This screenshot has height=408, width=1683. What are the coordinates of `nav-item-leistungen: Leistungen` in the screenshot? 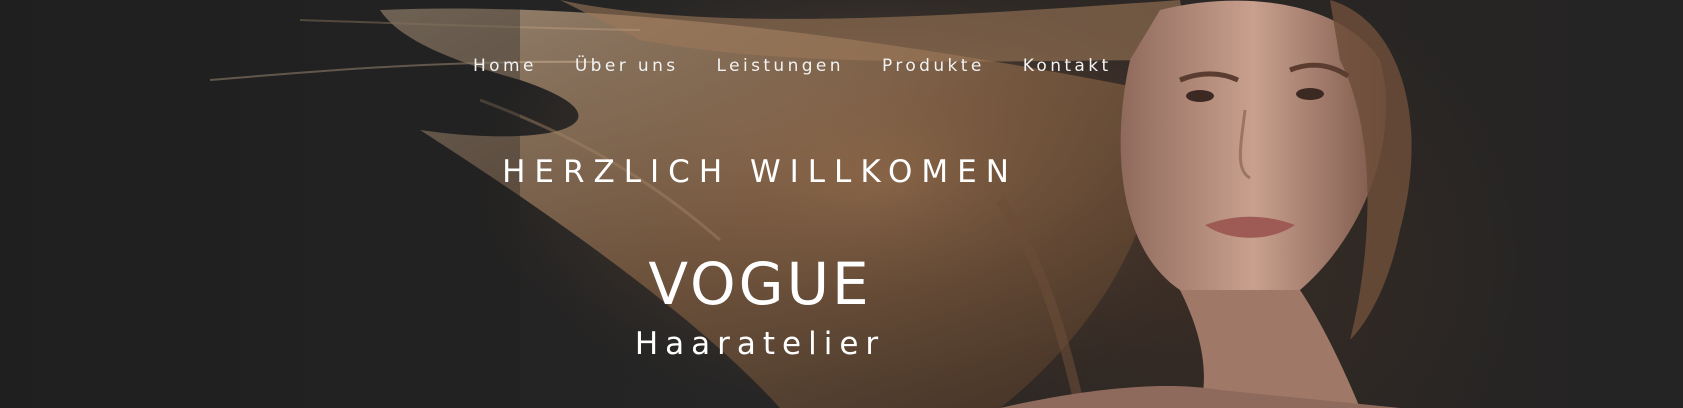 It's located at (780, 66).